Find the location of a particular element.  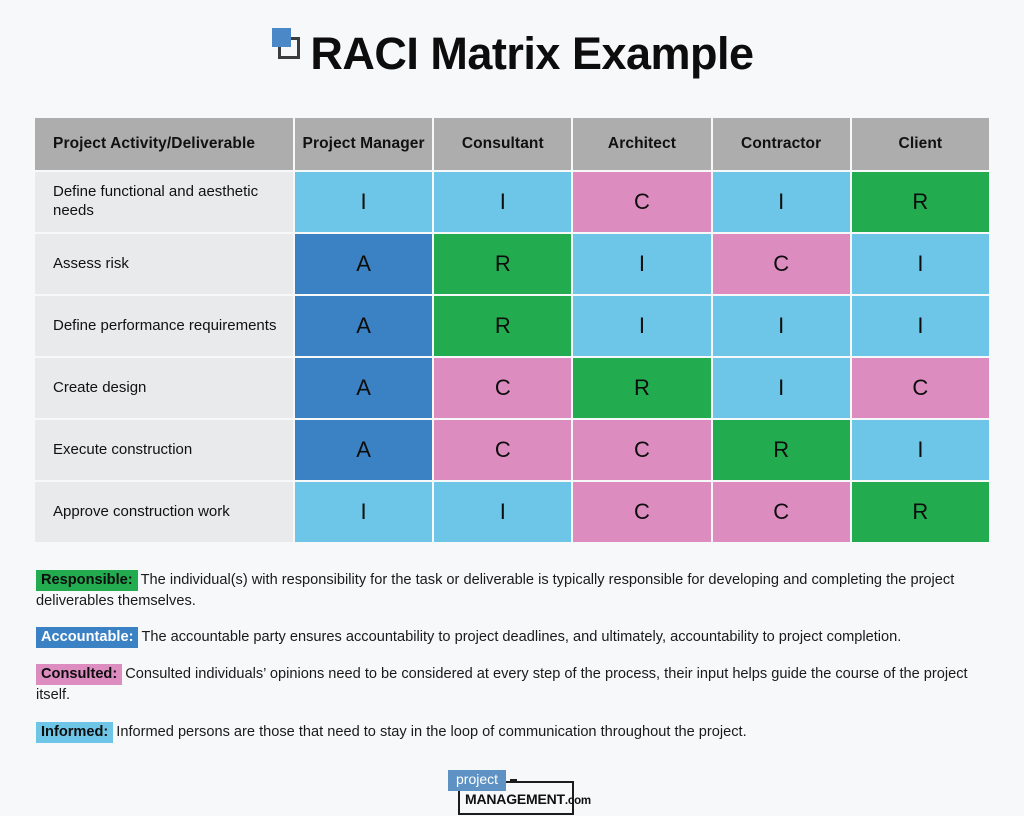

row-label: Approve construction work is located at coordinates (164, 512).